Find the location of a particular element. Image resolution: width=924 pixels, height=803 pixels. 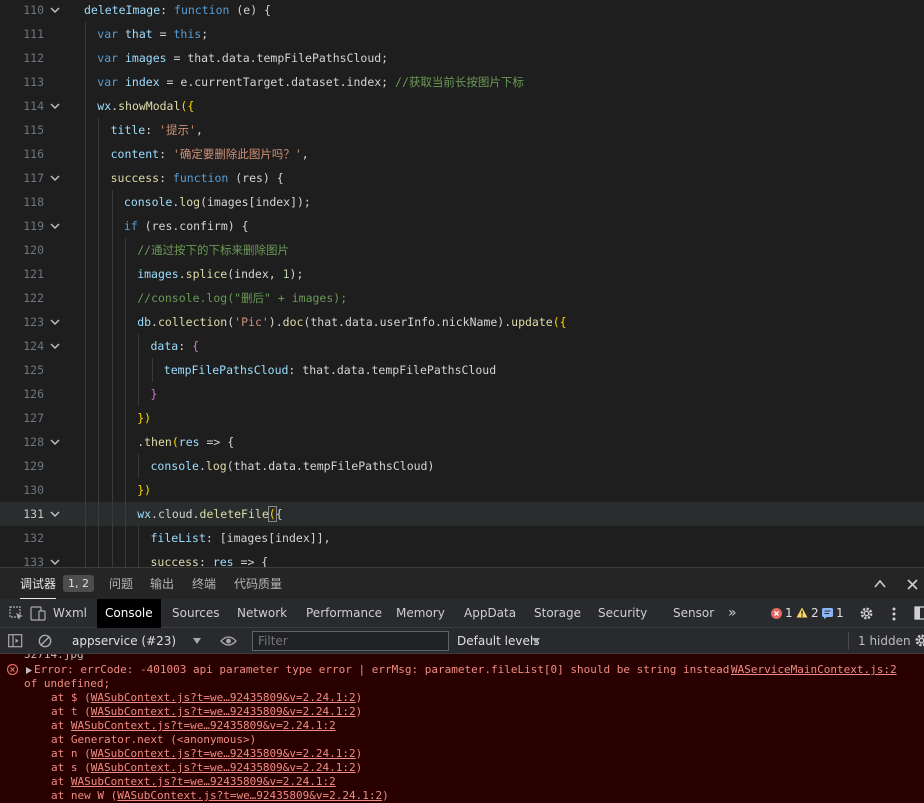

close-icon is located at coordinates (912, 584).